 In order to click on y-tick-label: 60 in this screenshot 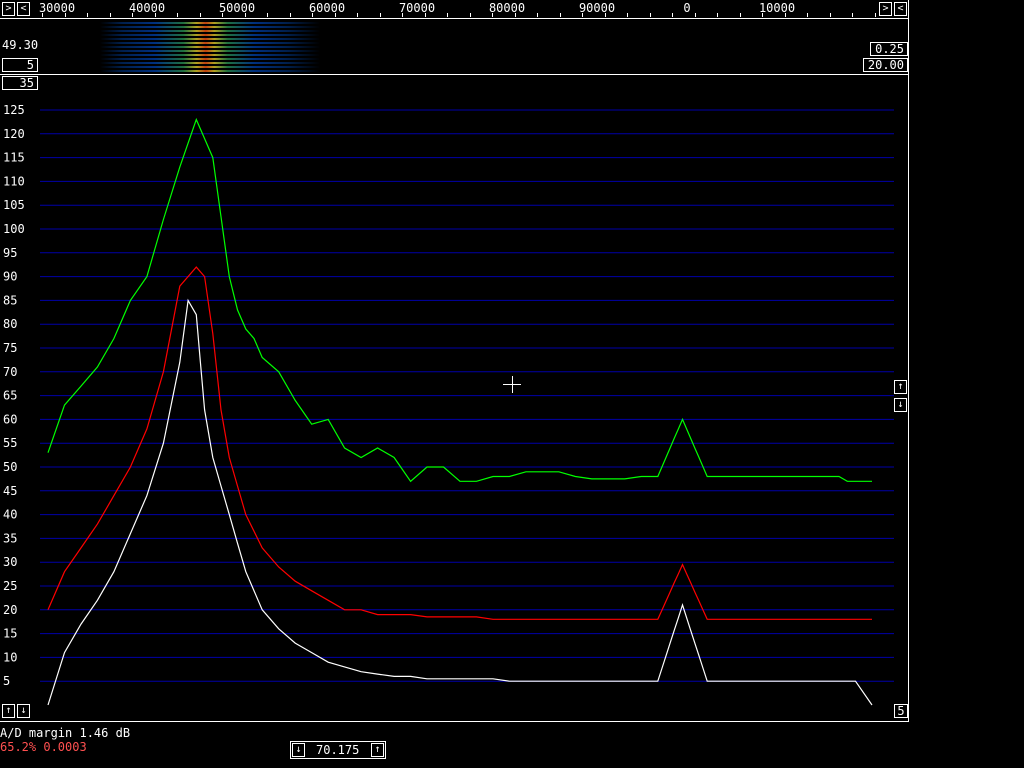, I will do `click(10, 419)`.